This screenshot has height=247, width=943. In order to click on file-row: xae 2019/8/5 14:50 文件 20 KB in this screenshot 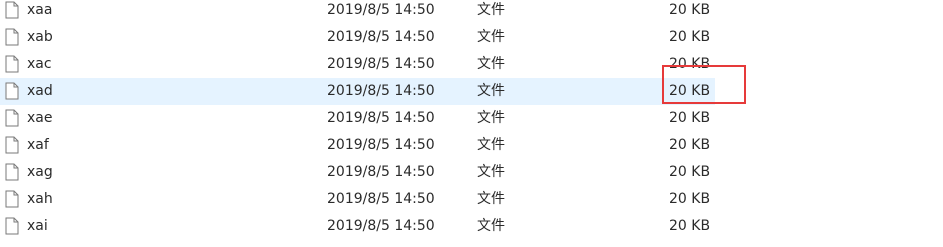, I will do `click(471, 118)`.